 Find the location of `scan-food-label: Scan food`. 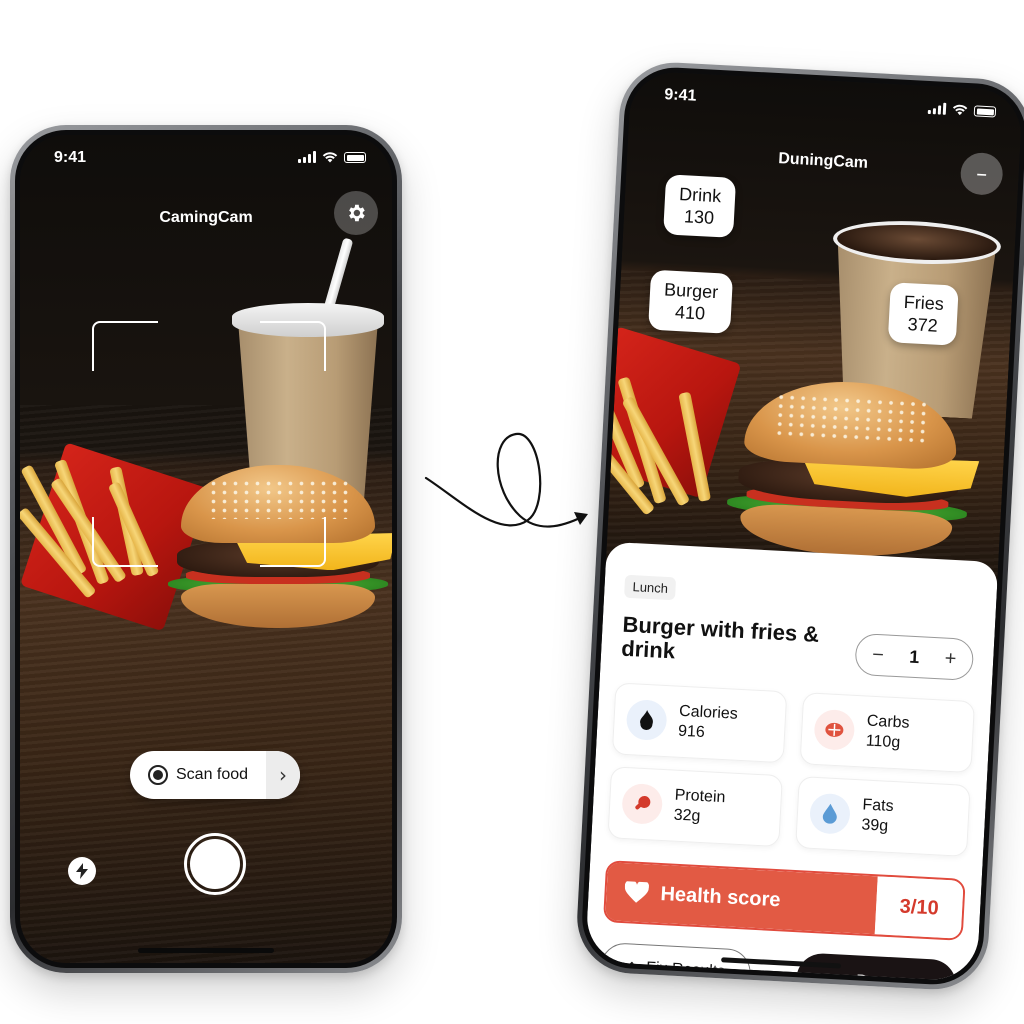

scan-food-label: Scan food is located at coordinates (212, 774).